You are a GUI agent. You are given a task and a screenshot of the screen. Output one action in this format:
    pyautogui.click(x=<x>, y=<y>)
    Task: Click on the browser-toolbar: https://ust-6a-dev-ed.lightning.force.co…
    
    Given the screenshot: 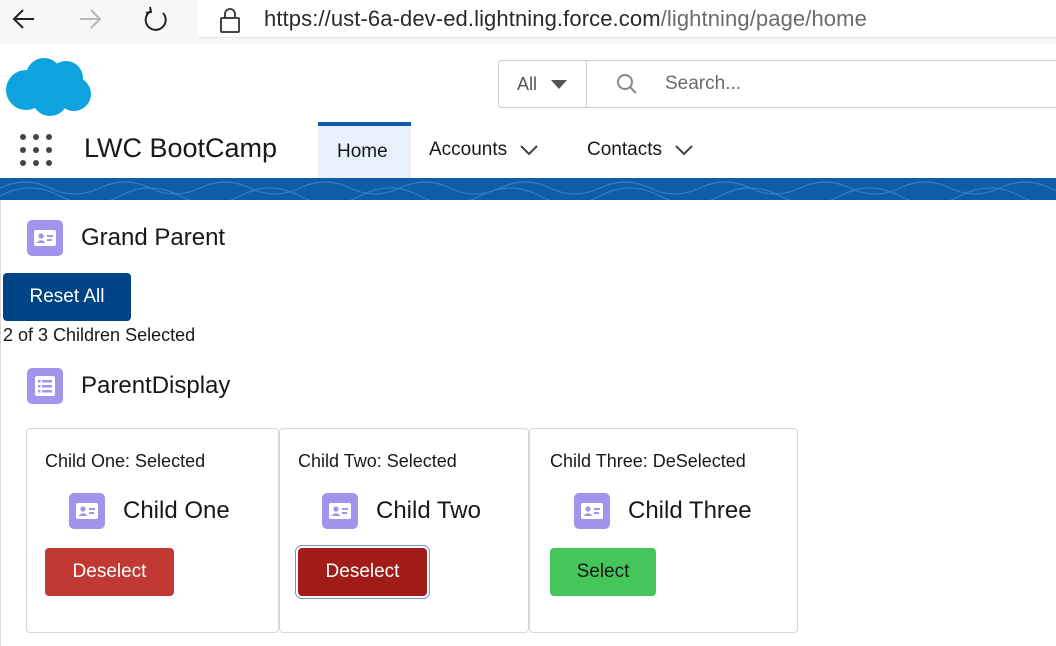 What is the action you would take?
    pyautogui.click(x=528, y=22)
    